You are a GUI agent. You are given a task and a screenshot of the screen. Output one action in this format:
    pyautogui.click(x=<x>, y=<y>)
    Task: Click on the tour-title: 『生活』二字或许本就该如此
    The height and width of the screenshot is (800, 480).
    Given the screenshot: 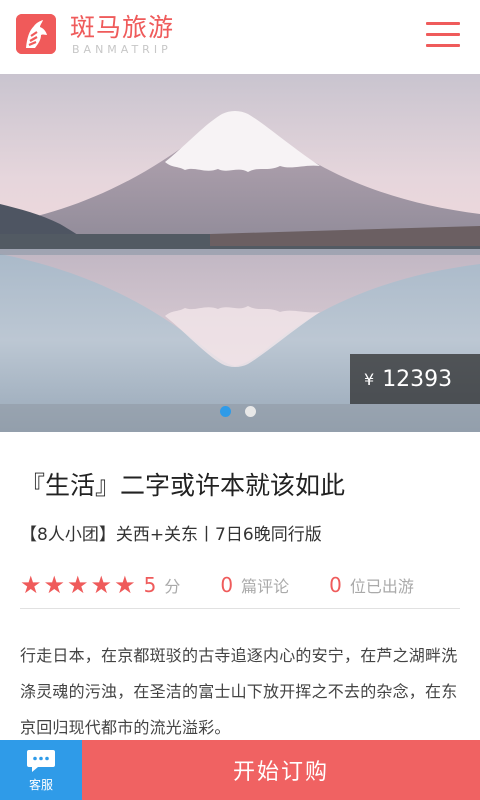 What is the action you would take?
    pyautogui.click(x=183, y=485)
    